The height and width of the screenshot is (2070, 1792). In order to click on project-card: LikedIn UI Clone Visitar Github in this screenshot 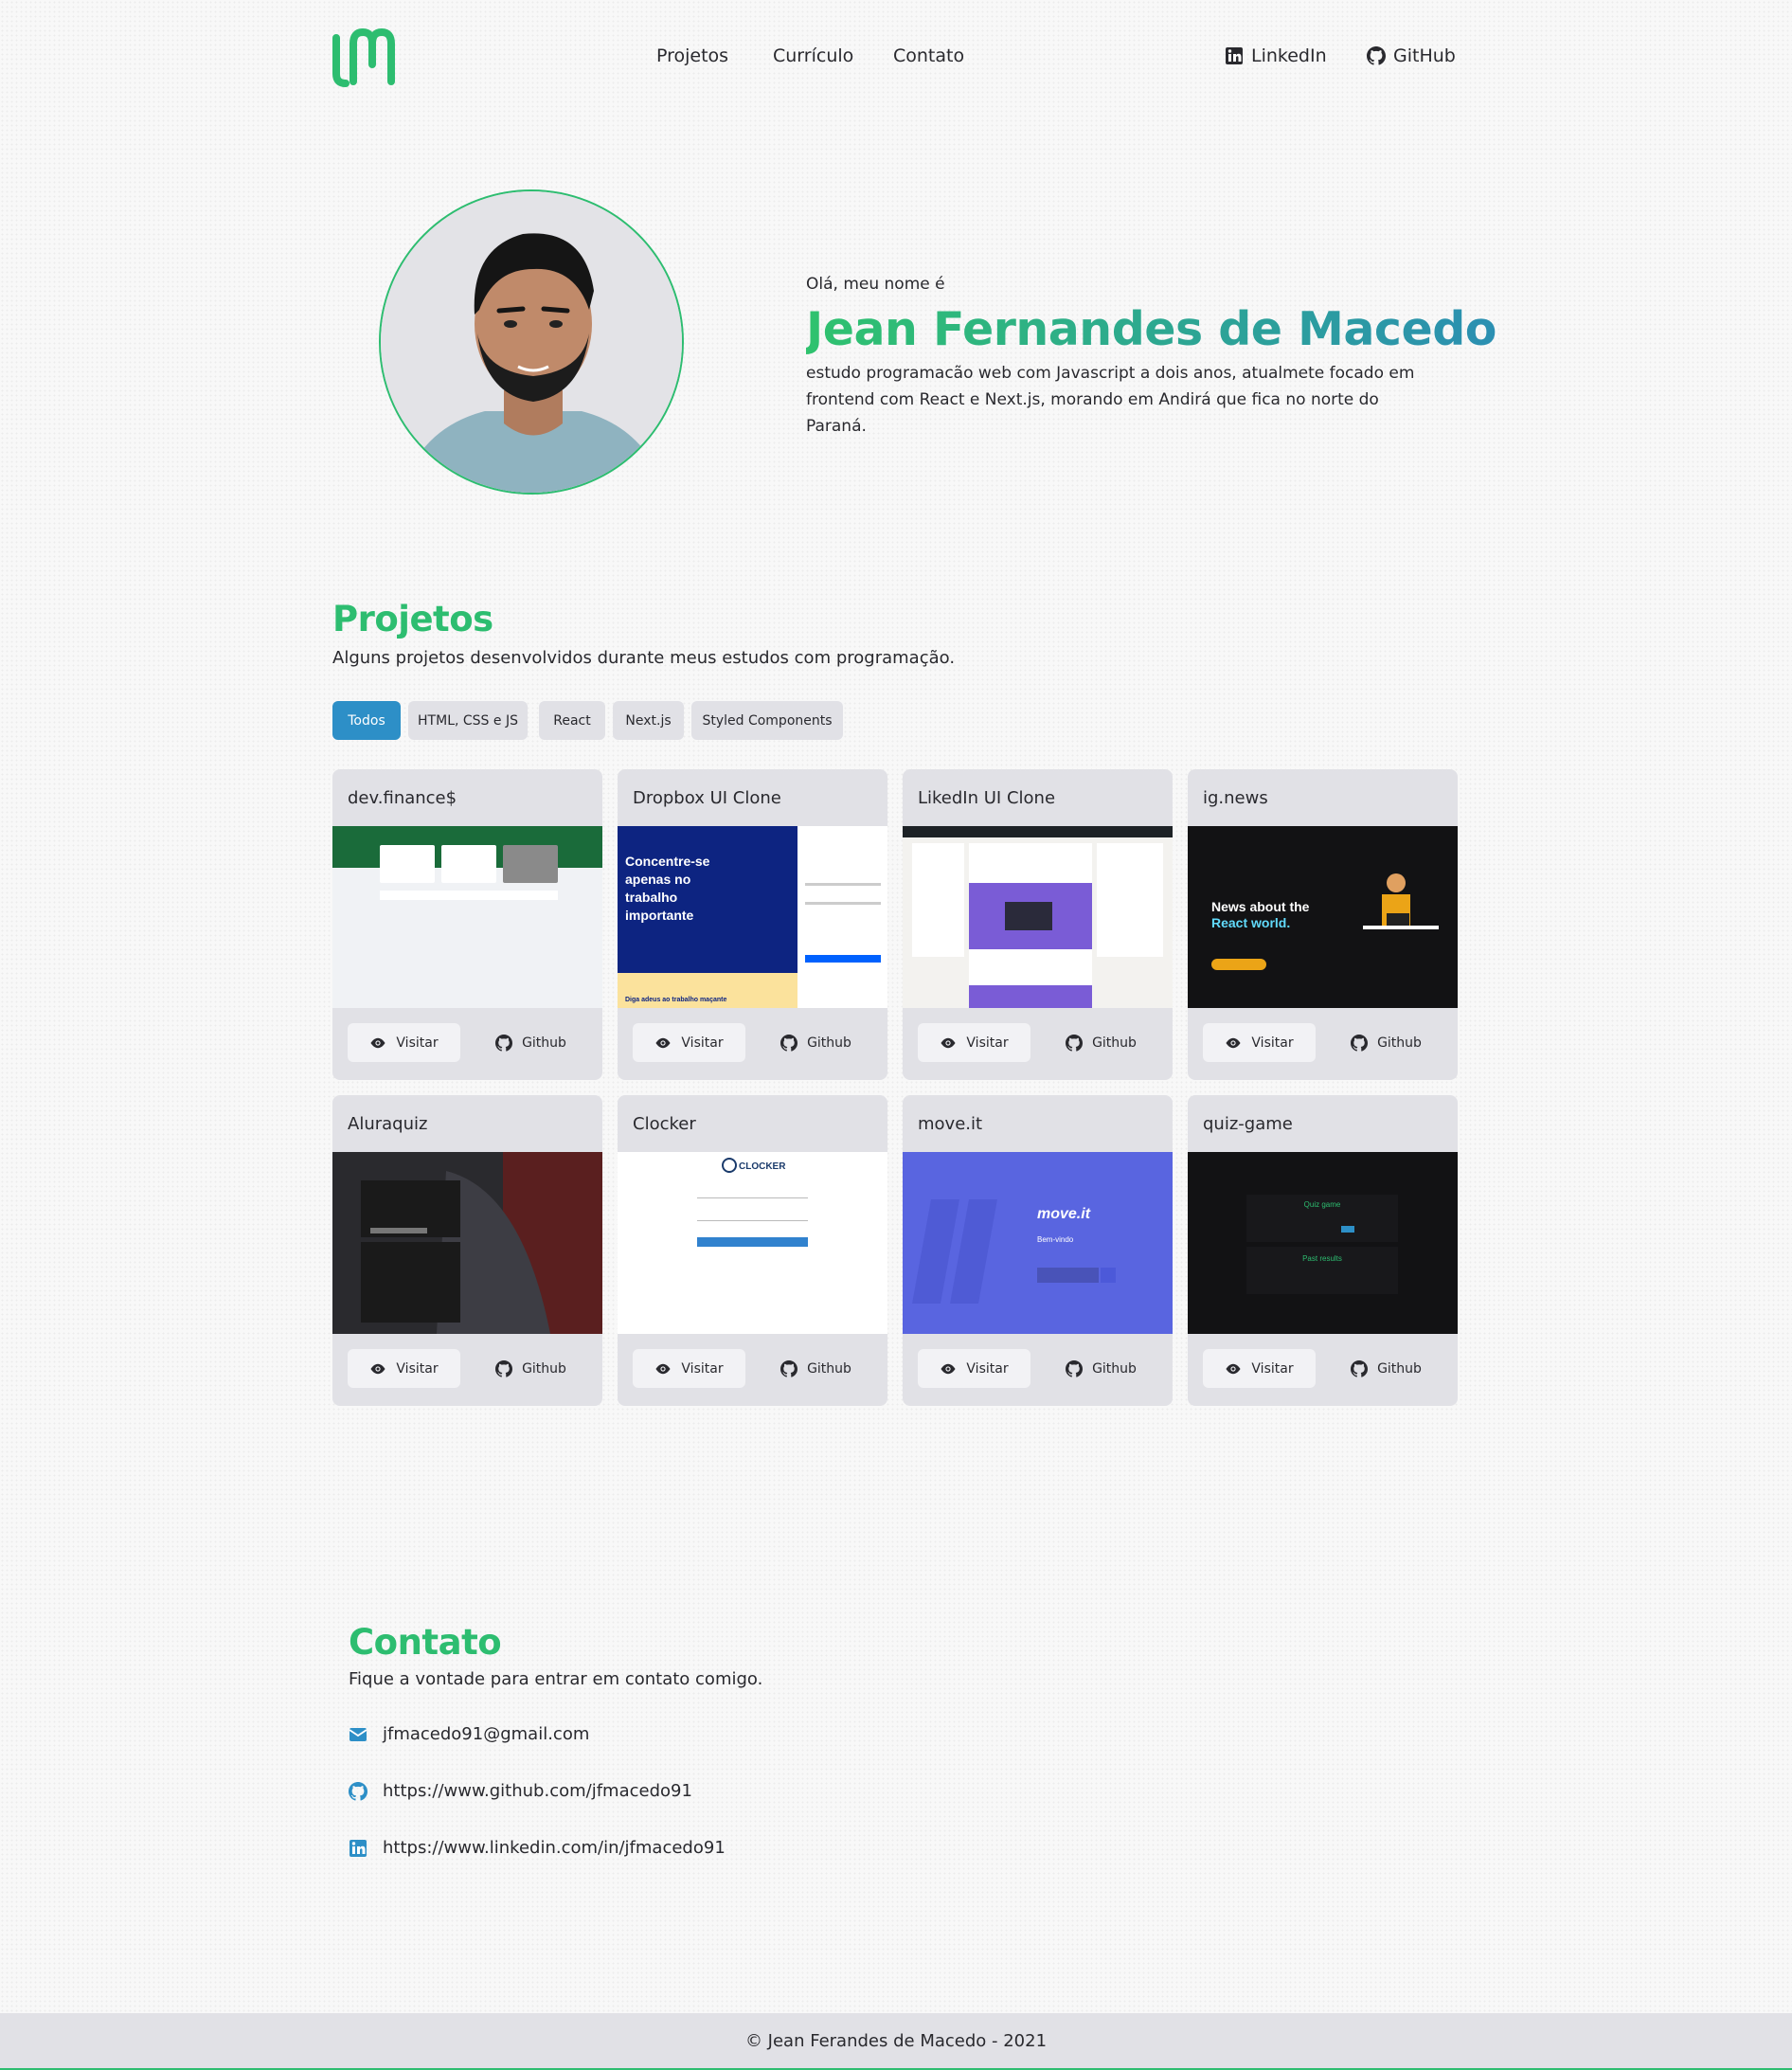, I will do `click(1038, 924)`.